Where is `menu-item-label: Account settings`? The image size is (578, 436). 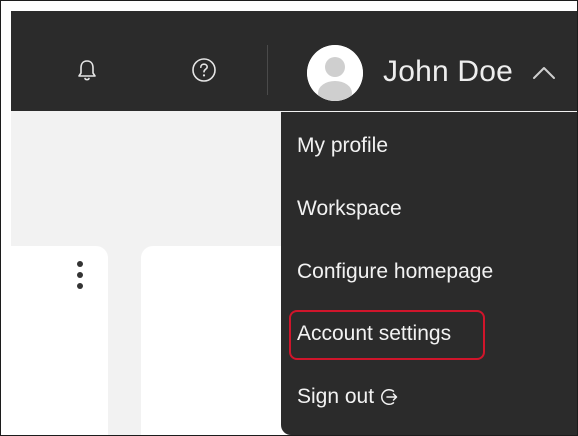
menu-item-label: Account settings is located at coordinates (374, 333).